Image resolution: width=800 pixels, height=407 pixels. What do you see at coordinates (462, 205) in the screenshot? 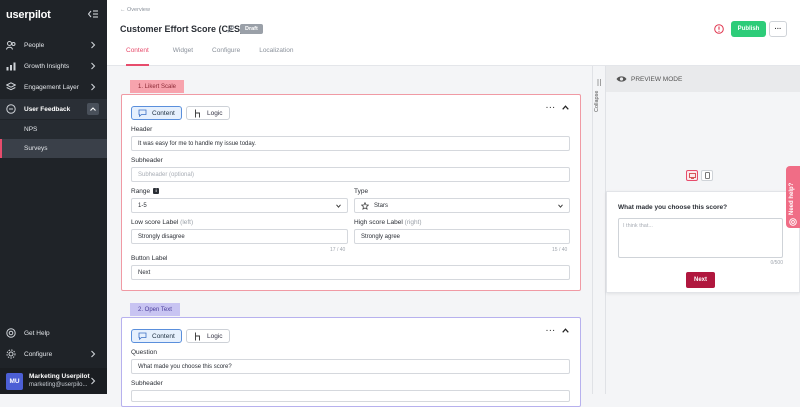
I see `type-select: Stars` at bounding box center [462, 205].